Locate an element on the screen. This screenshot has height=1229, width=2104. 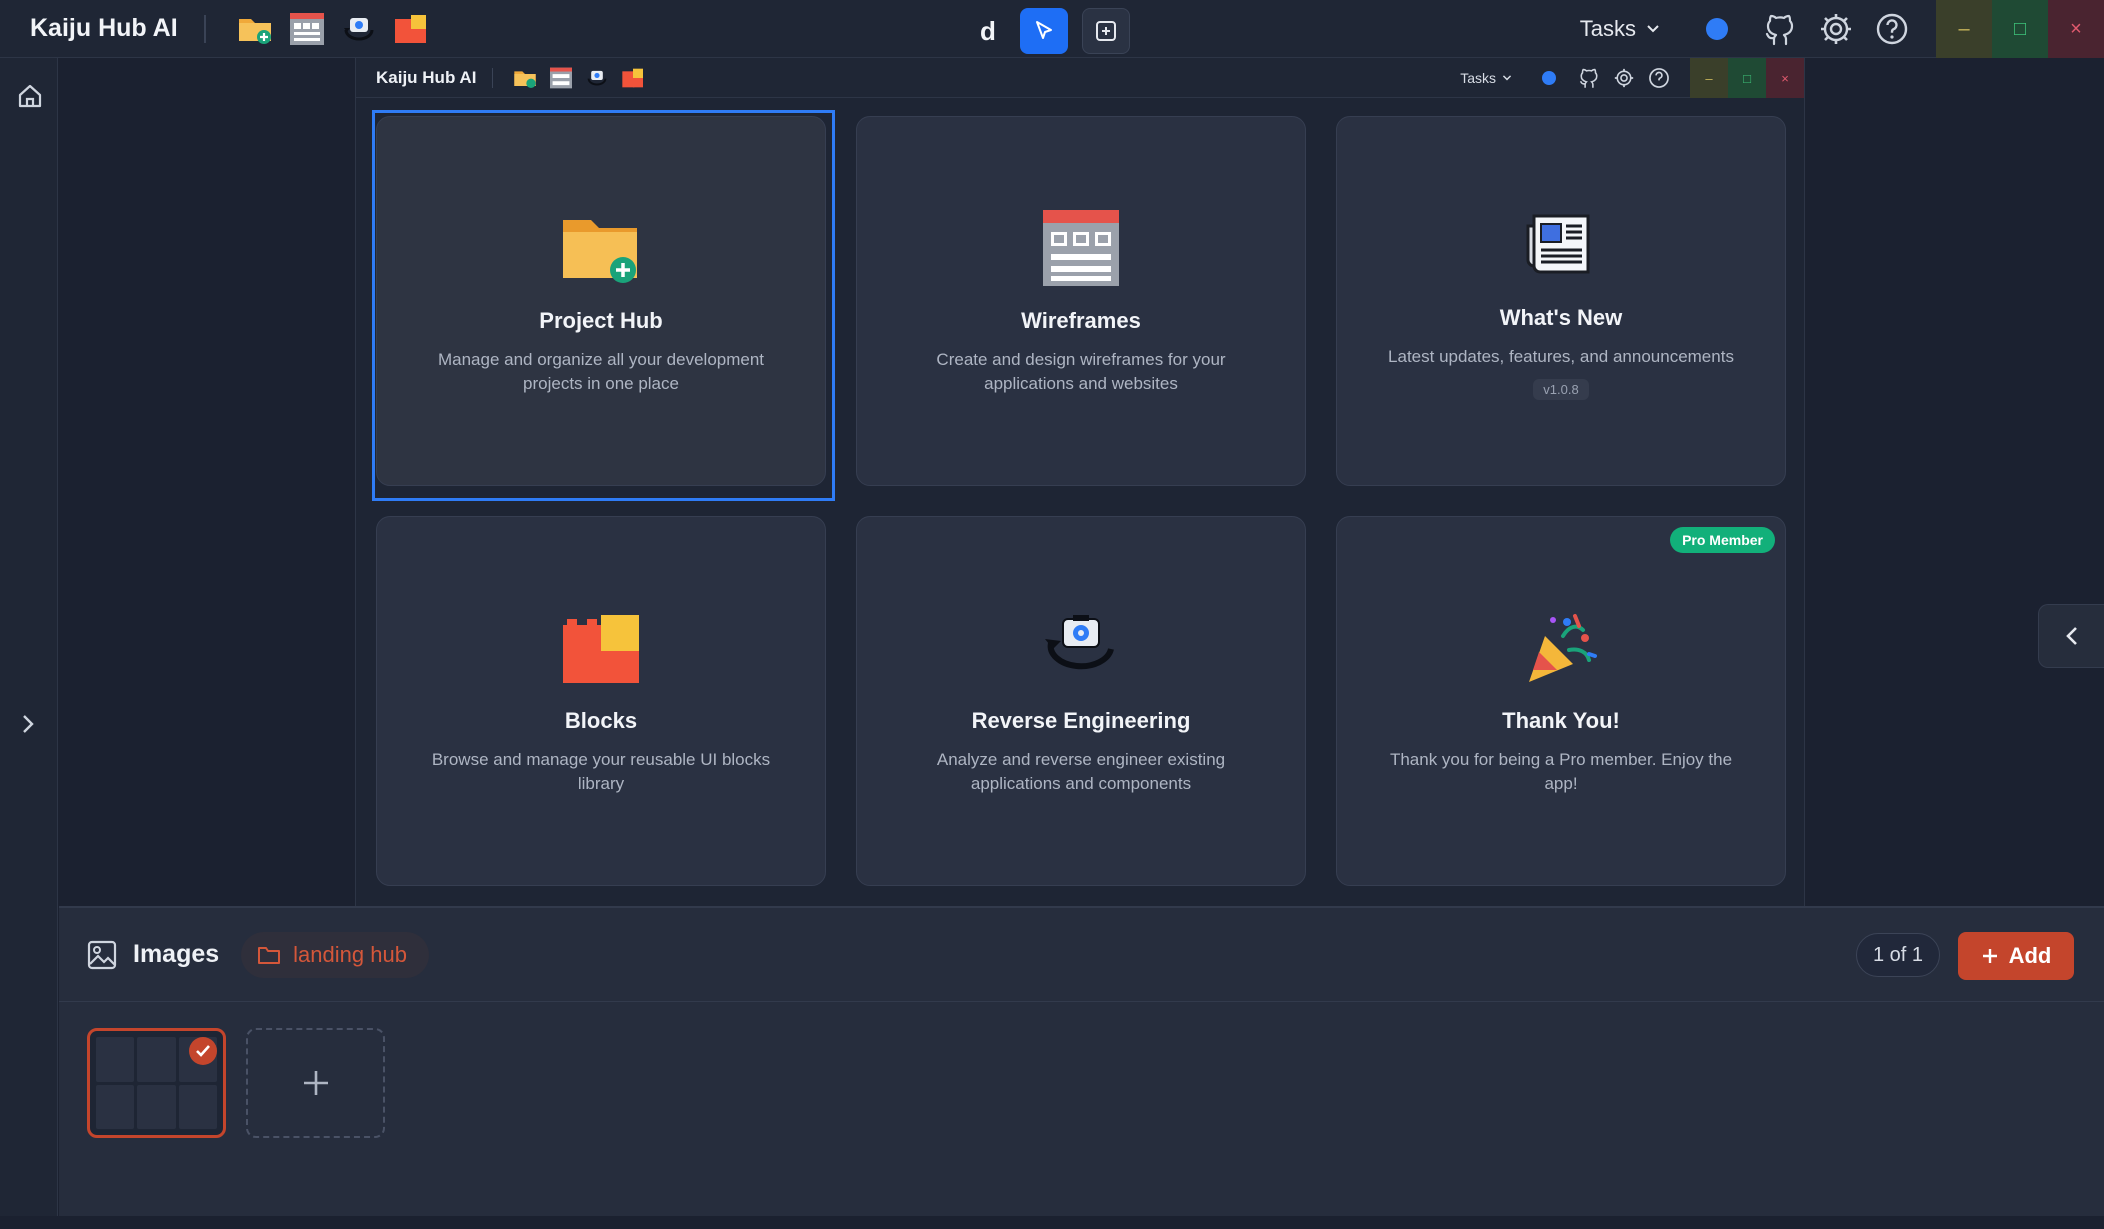
chevron-right-icon is located at coordinates (28, 726).